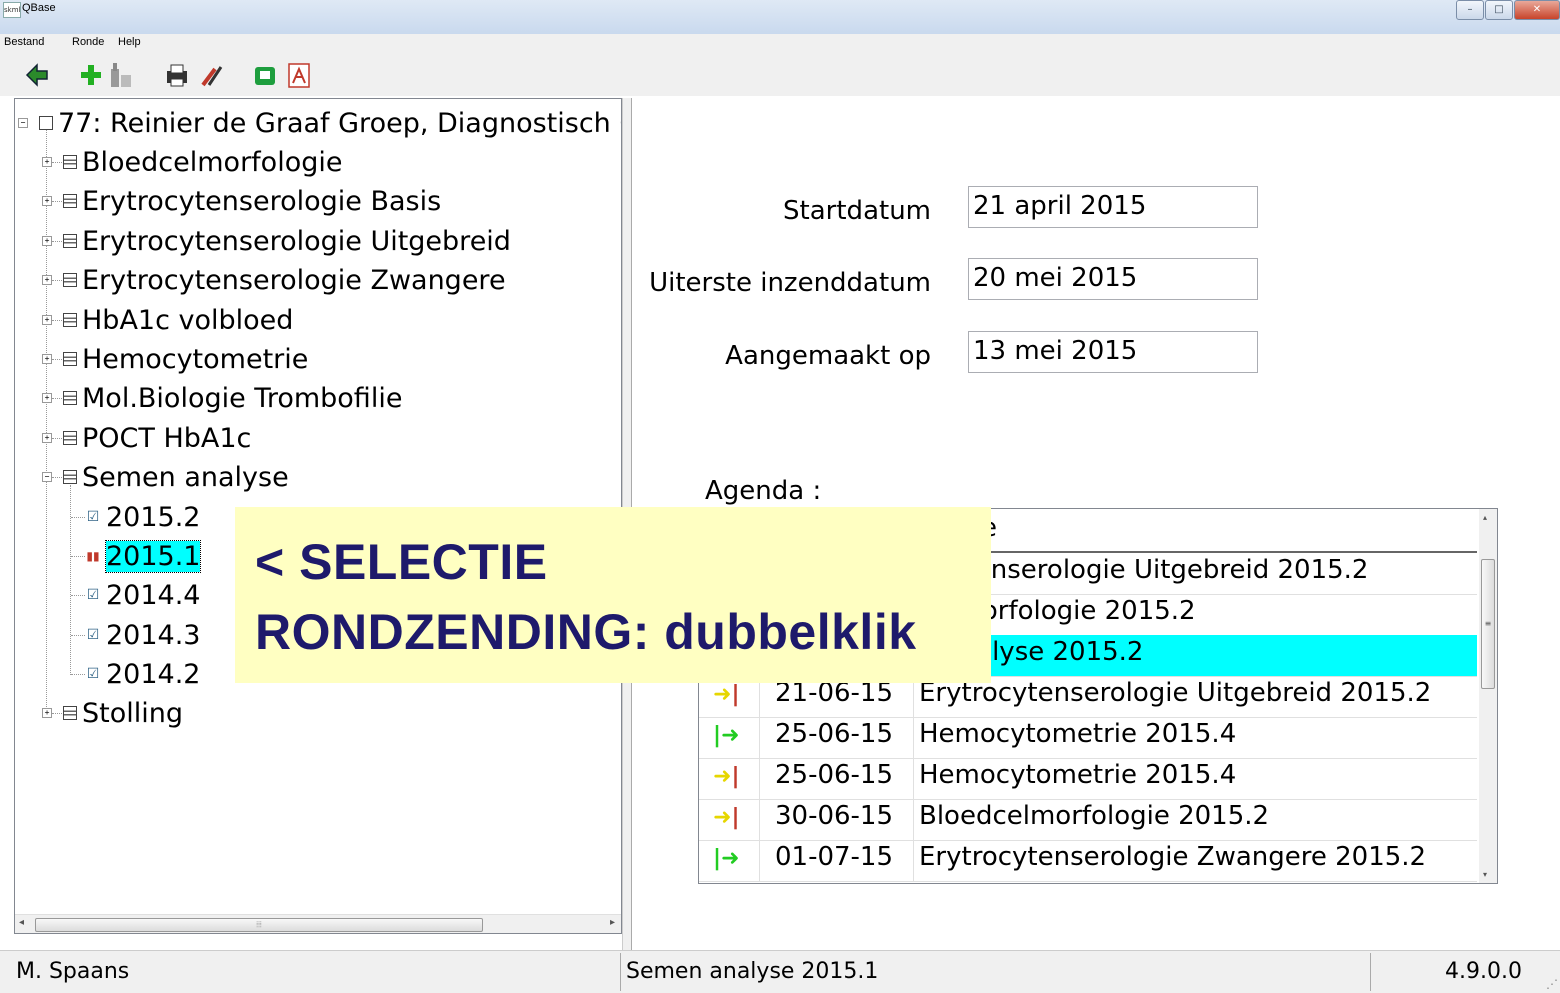 The height and width of the screenshot is (993, 1560). I want to click on tree-item-round: ☑ 2015.2, so click(142, 517).